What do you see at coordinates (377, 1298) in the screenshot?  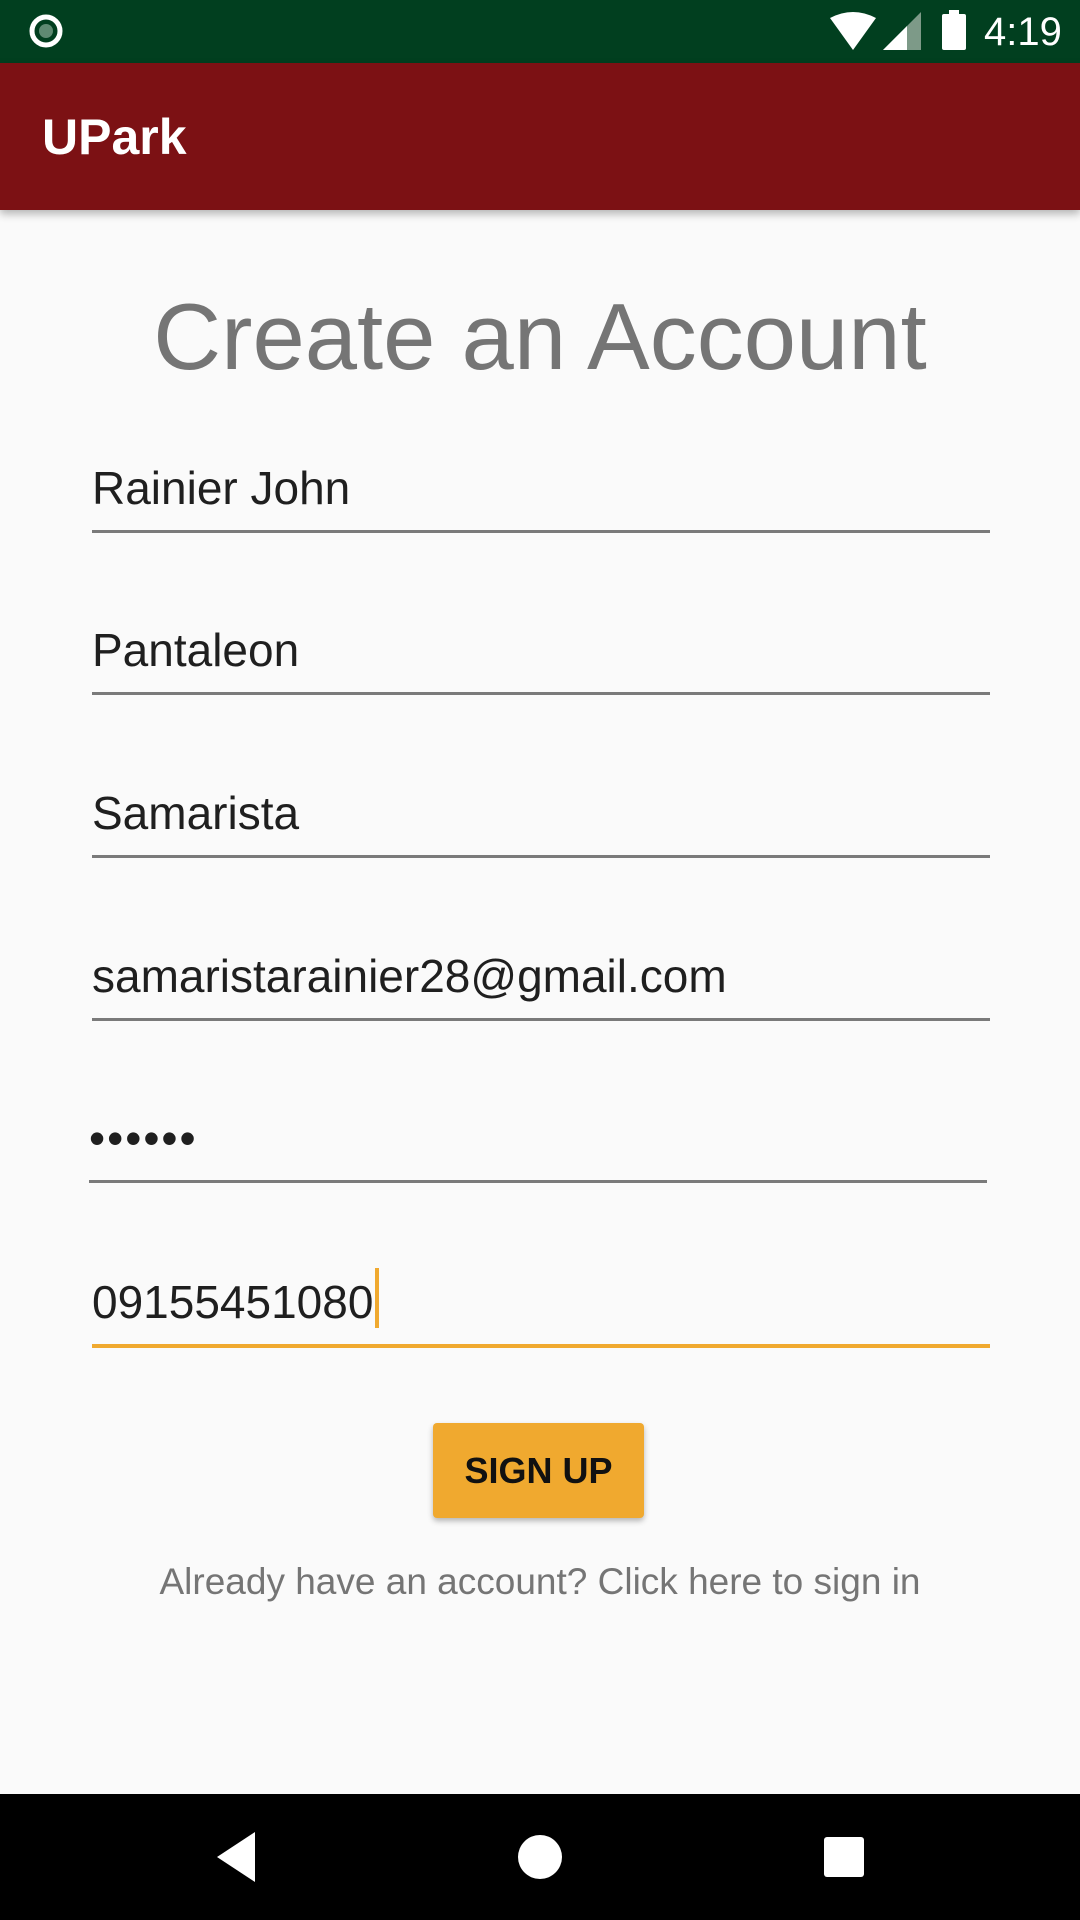 I see `text-caret` at bounding box center [377, 1298].